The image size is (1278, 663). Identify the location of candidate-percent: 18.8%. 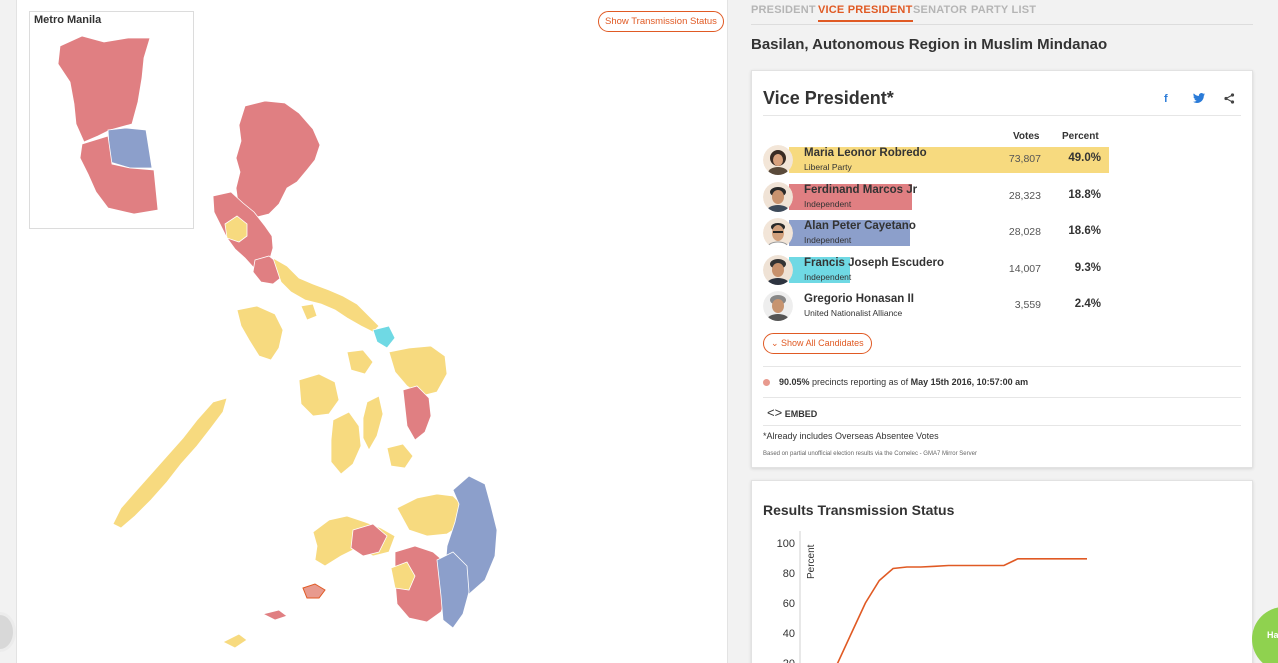
(1084, 195).